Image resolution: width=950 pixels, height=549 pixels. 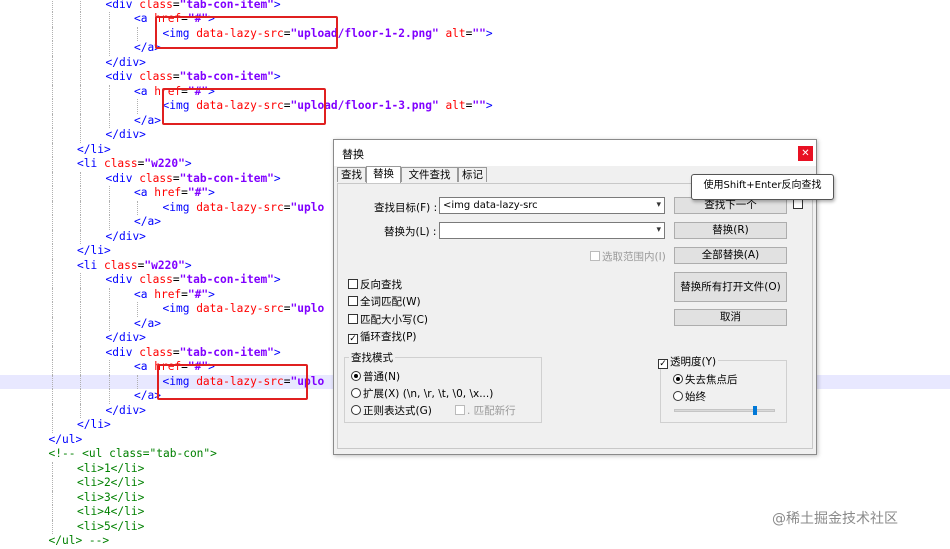 I want to click on lose-focus-label: 失去焦点后, so click(x=711, y=380).